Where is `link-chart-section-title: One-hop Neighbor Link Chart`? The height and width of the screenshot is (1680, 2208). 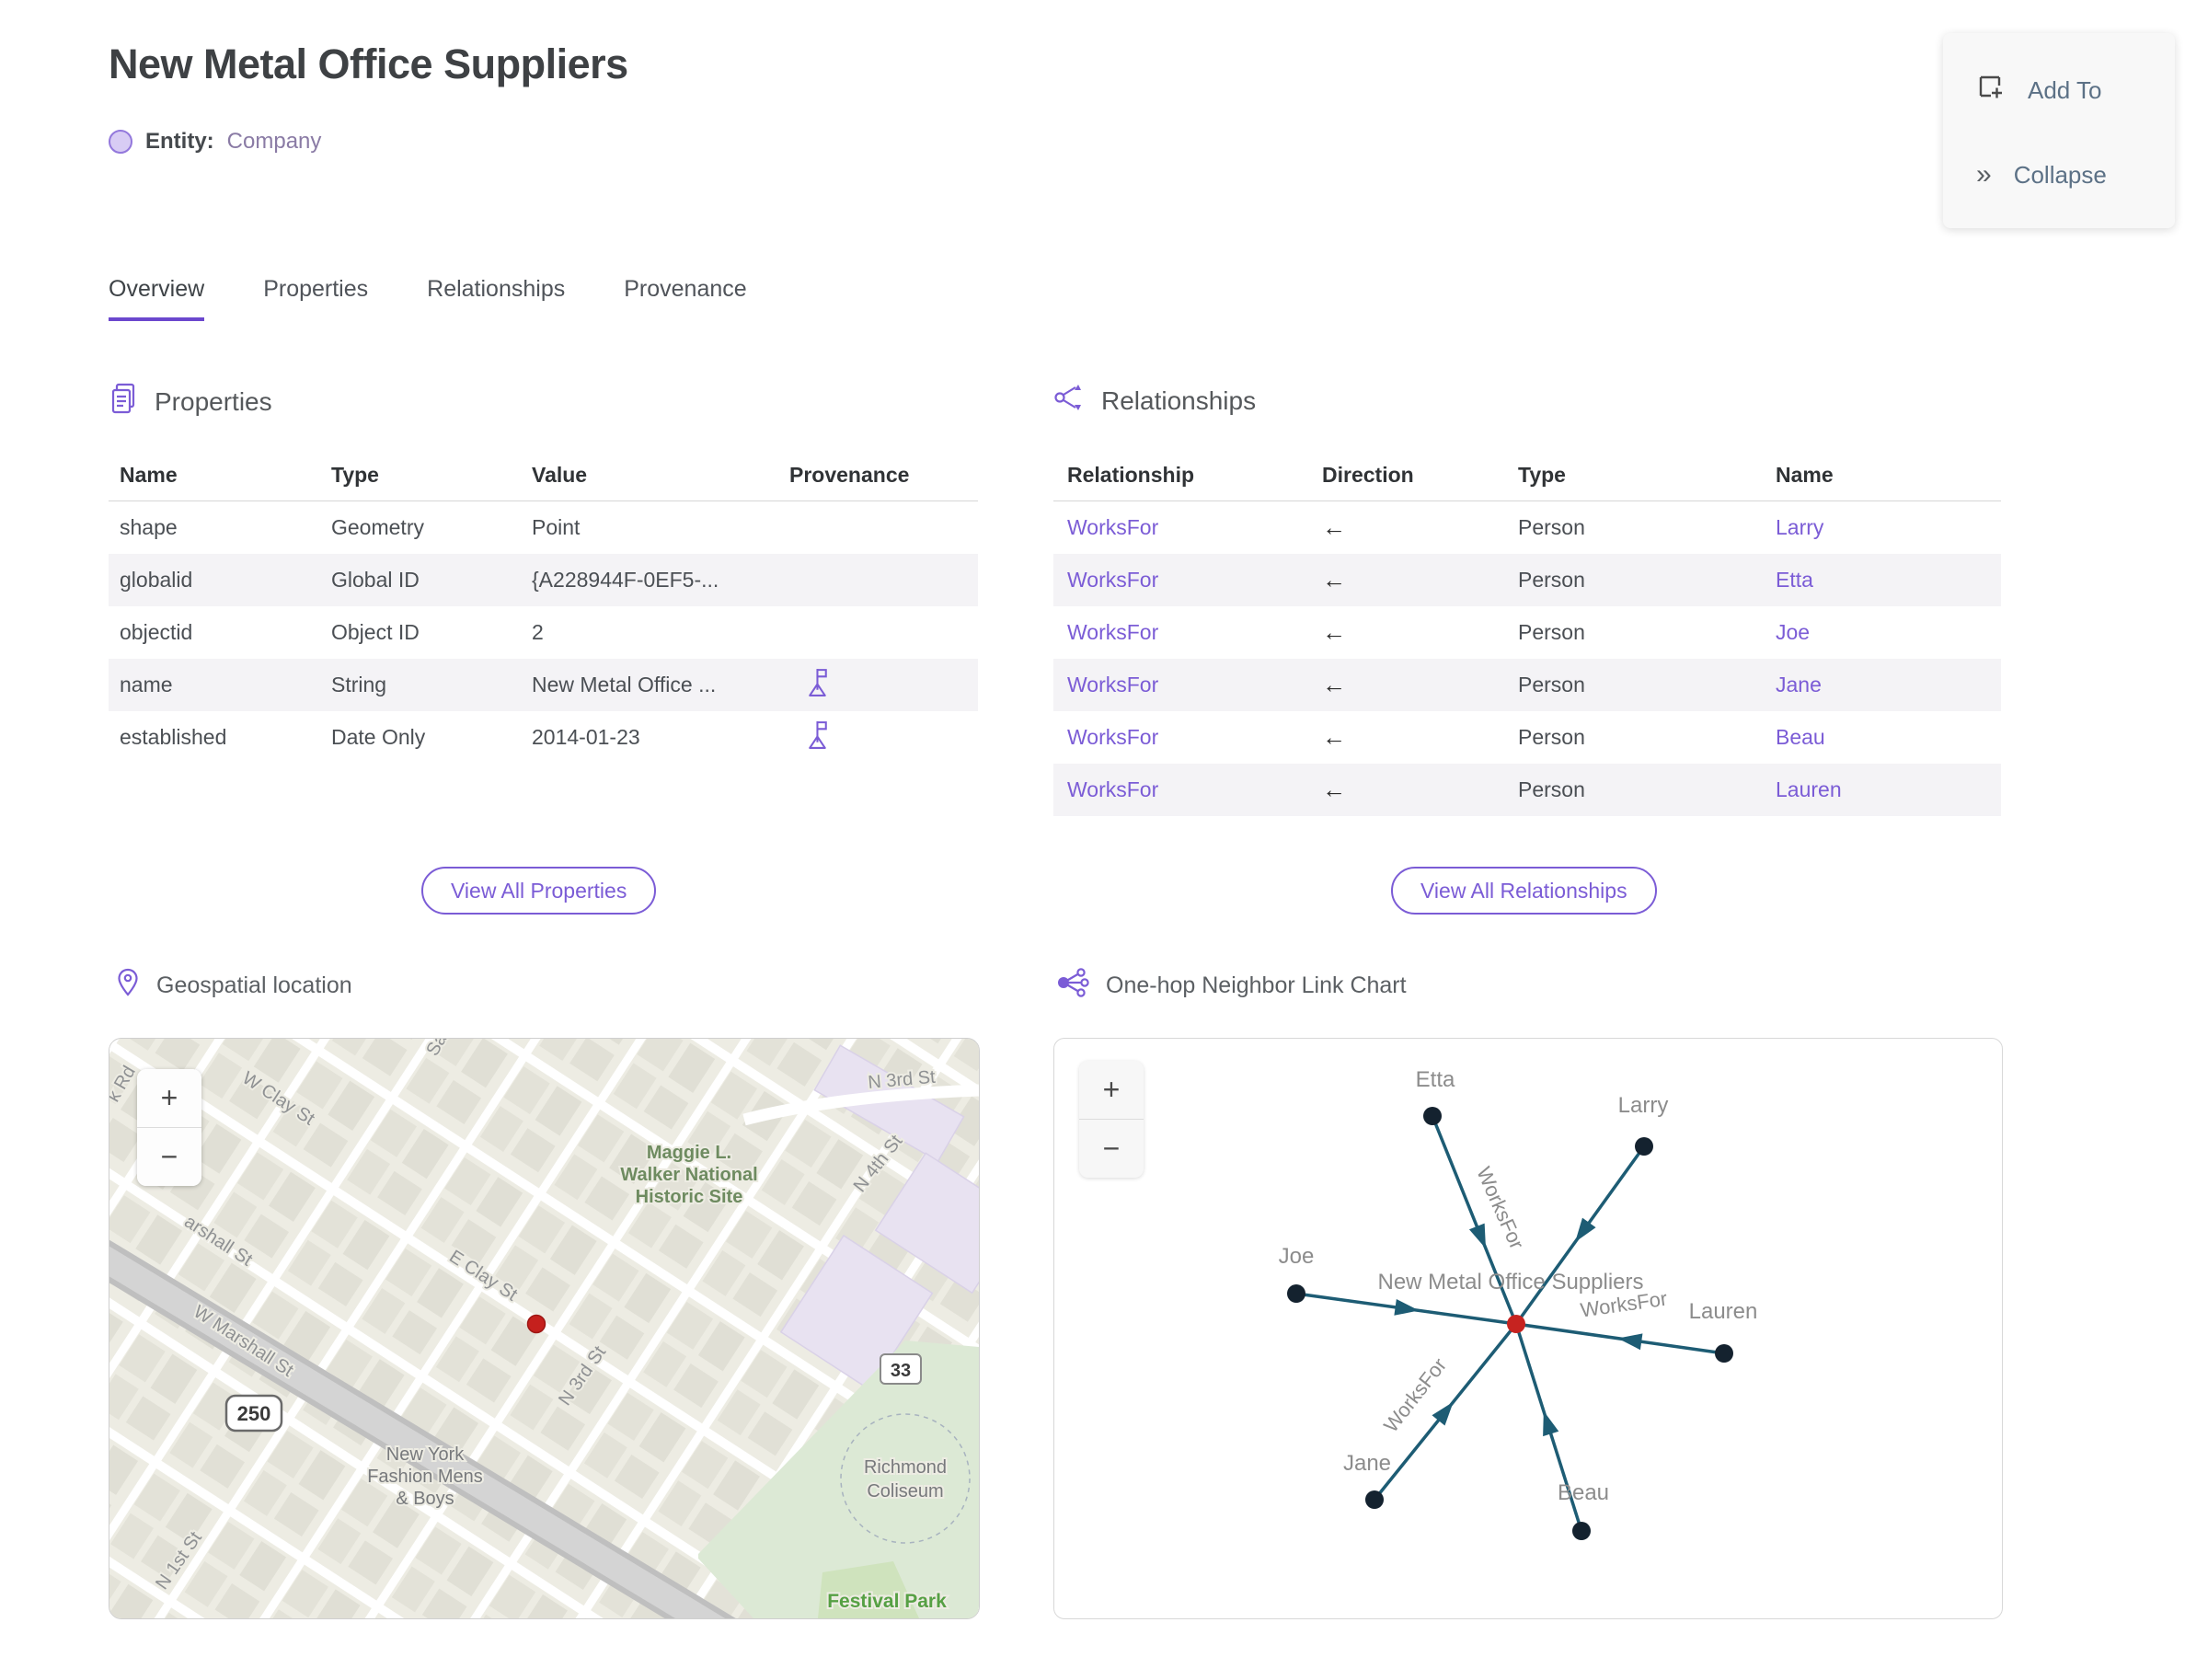
link-chart-section-title: One-hop Neighbor Link Chart is located at coordinates (1256, 985).